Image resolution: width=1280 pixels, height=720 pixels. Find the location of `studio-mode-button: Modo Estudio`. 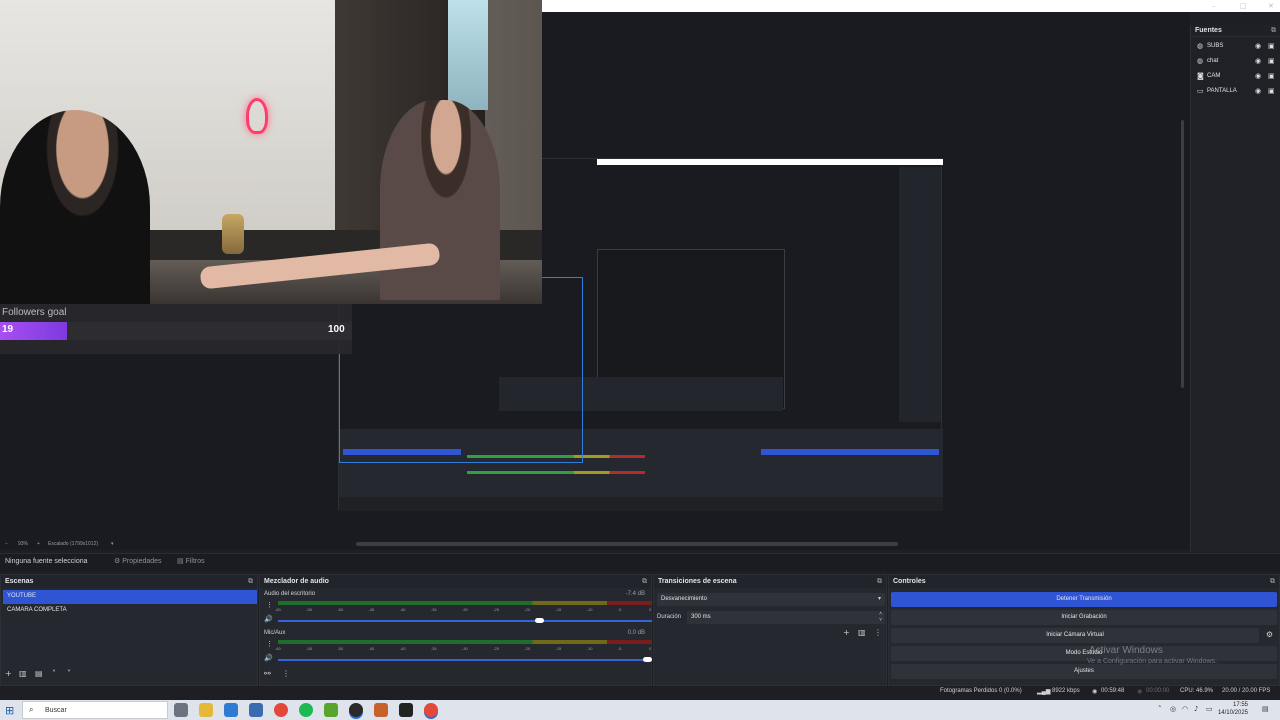

studio-mode-button: Modo Estudio is located at coordinates (1084, 653).